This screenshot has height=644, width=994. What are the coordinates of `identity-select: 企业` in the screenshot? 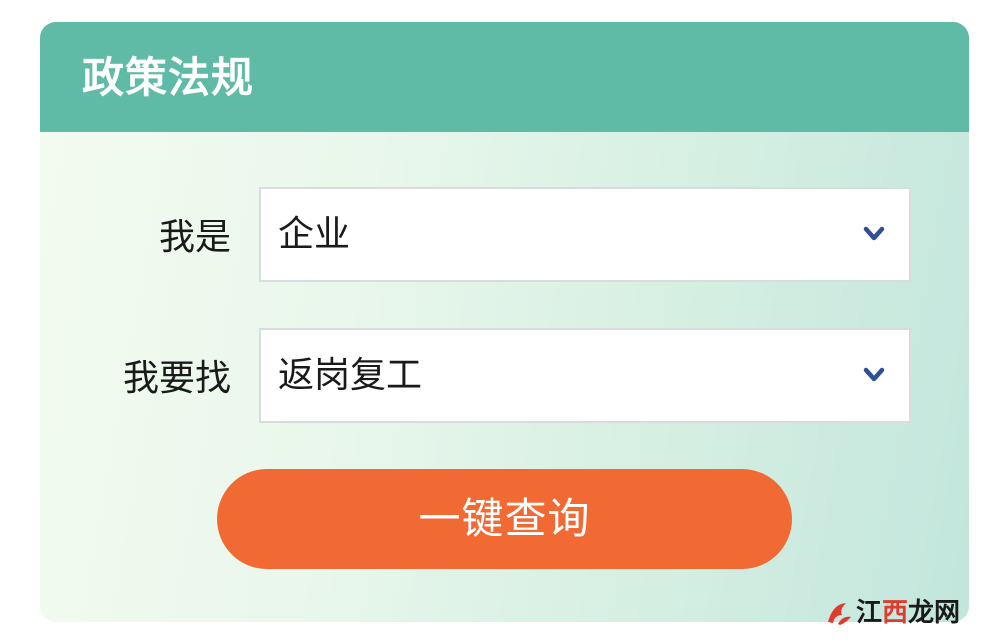 It's located at (585, 234).